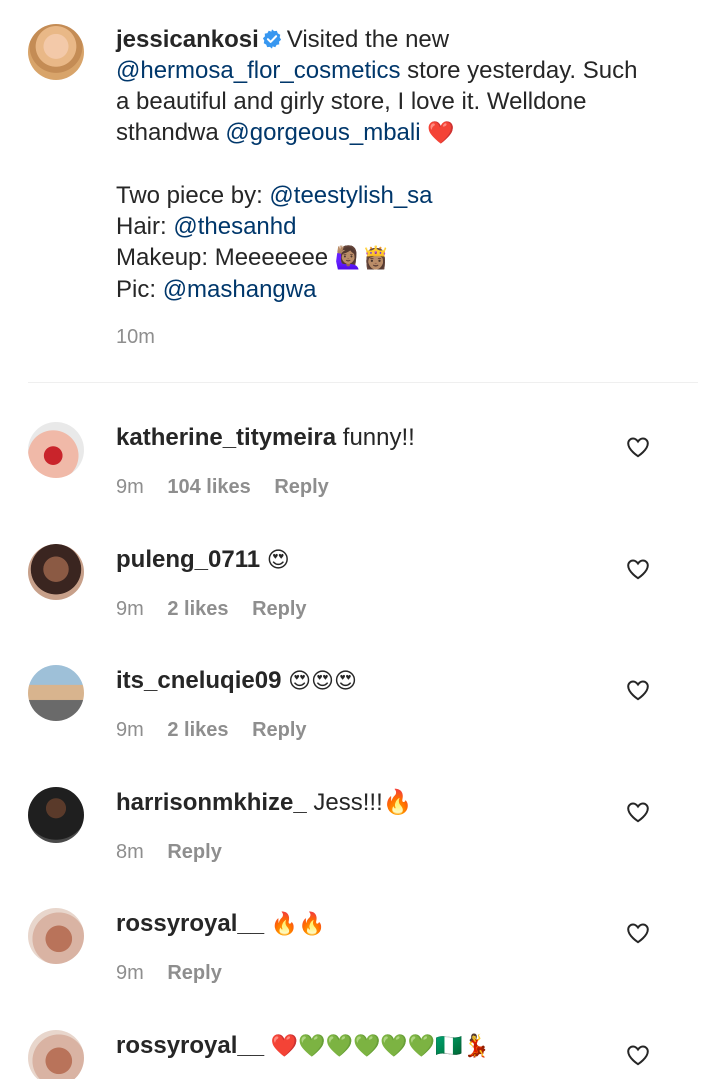  Describe the element at coordinates (130, 852) in the screenshot. I see `comment-time: 8m` at that location.